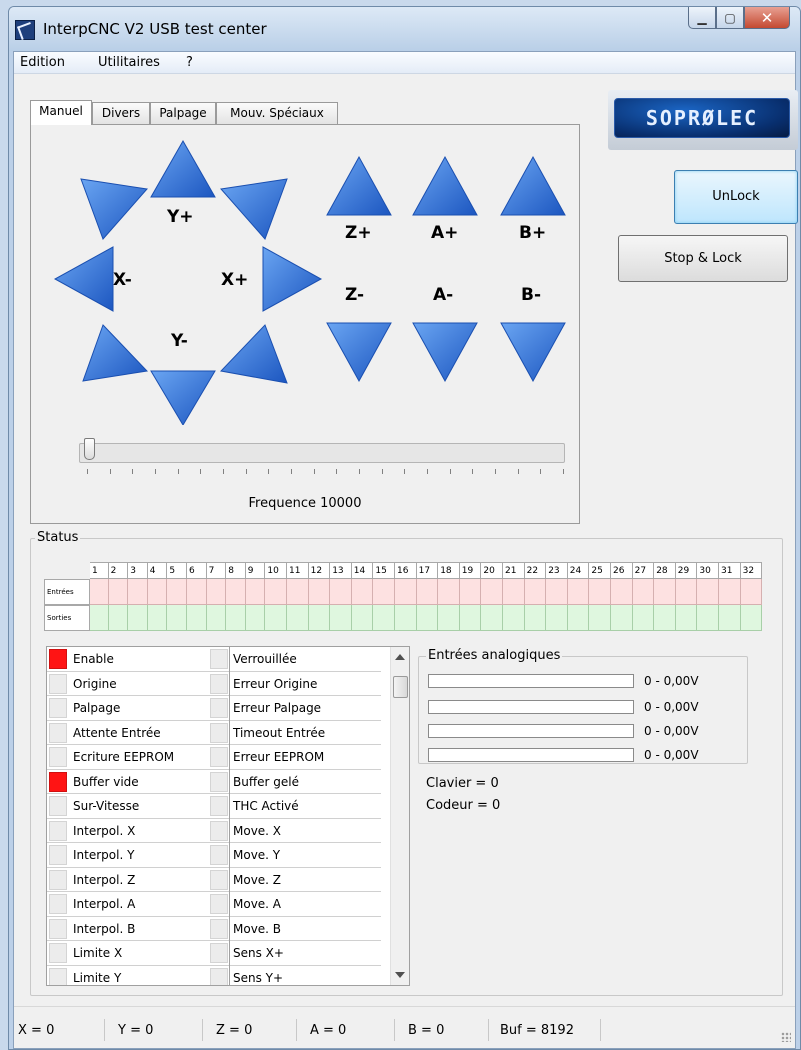 This screenshot has height=1050, width=801. I want to click on jog-b-minus-arrow, so click(533, 352).